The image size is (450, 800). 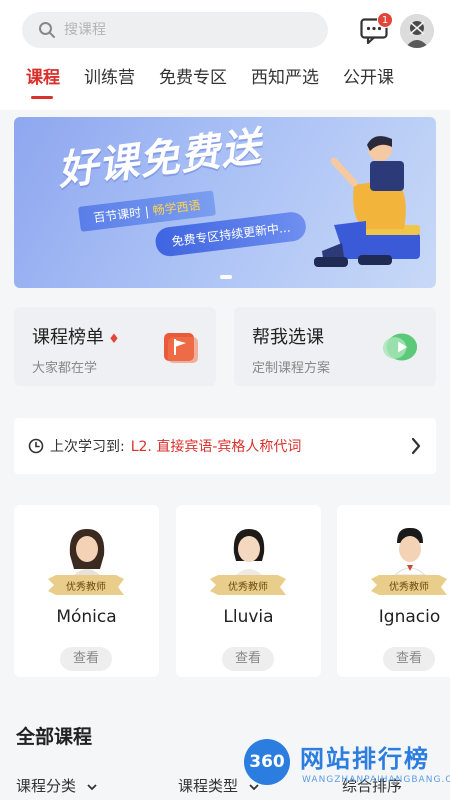 What do you see at coordinates (112, 339) in the screenshot?
I see `fire-icon: ♦` at bounding box center [112, 339].